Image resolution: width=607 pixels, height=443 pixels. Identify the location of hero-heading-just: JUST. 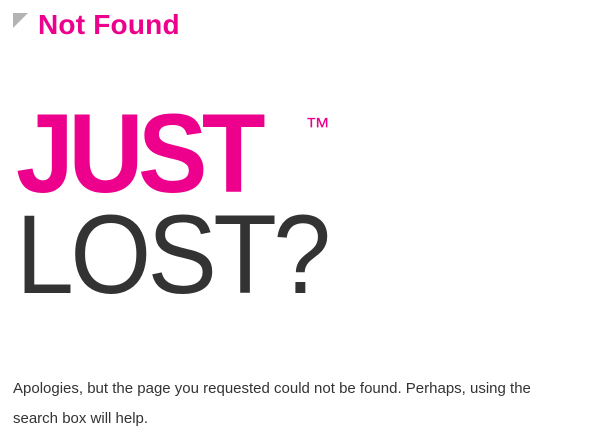
(141, 153).